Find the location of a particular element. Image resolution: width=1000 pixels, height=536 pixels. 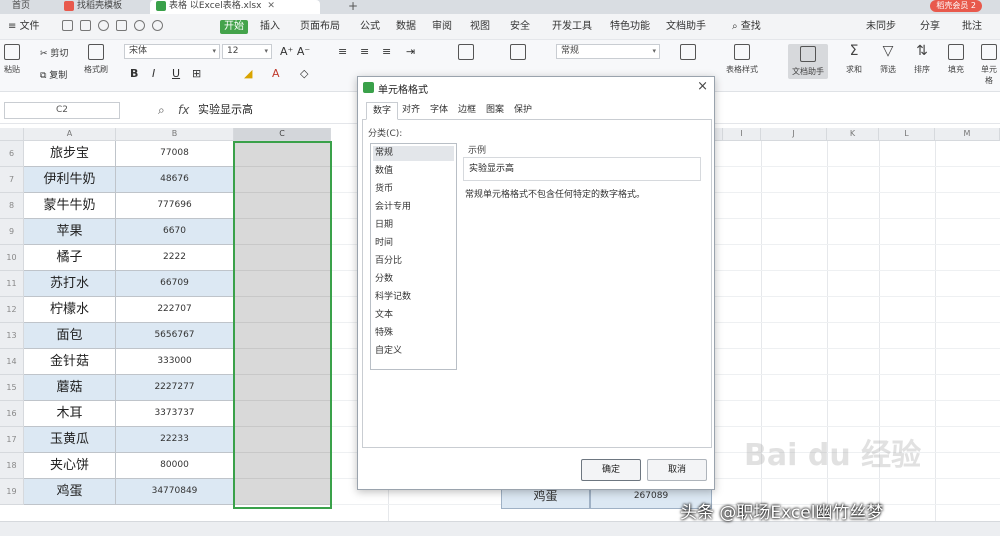

cell-name: 橘子 is located at coordinates (70, 258).